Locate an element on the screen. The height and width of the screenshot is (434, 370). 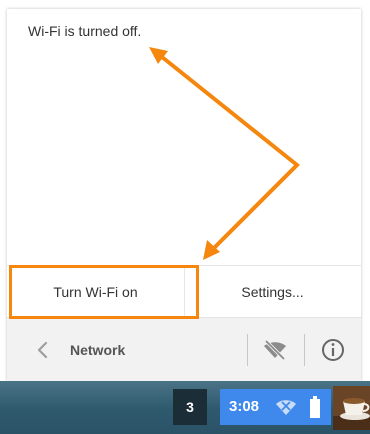
wifi-status-message: Wi-Fi is turned off. is located at coordinates (85, 31).